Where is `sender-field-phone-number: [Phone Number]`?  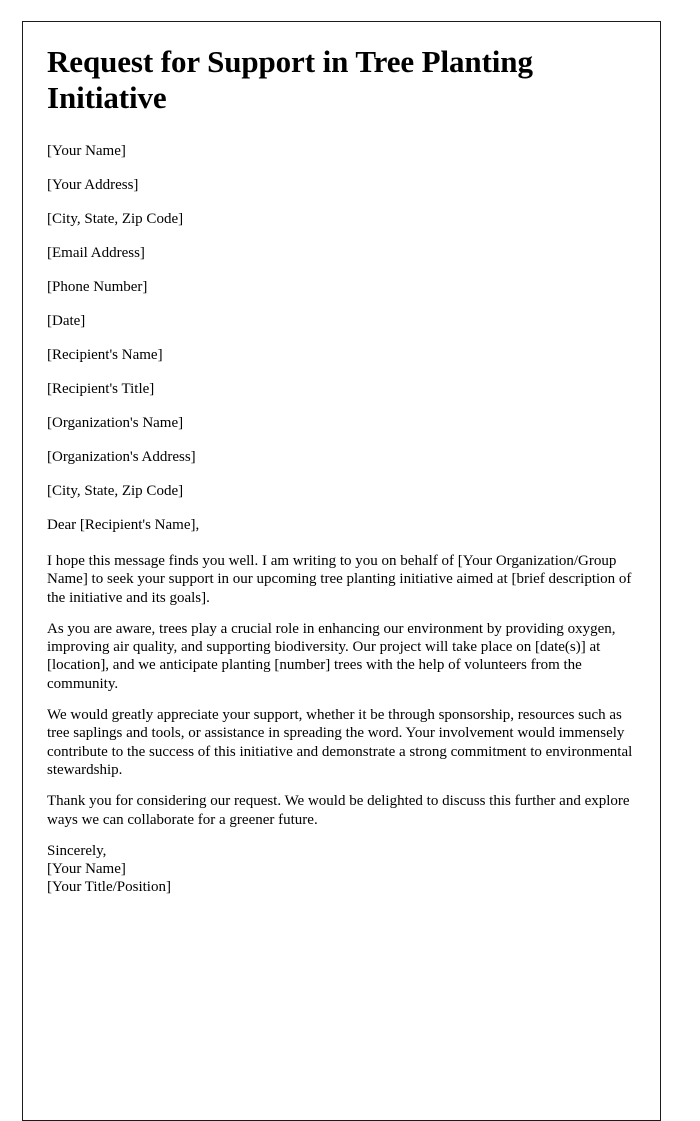
sender-field-phone-number: [Phone Number] is located at coordinates (97, 287).